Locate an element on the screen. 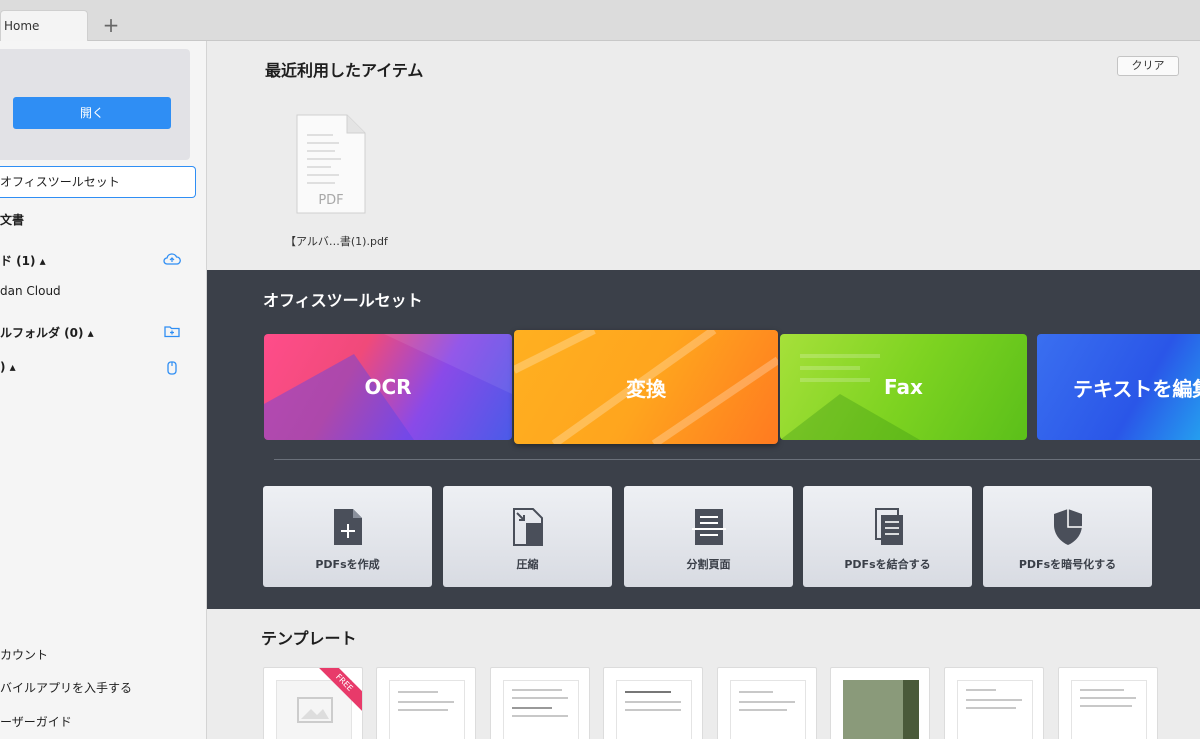  convert-card: 変換 is located at coordinates (646, 387).